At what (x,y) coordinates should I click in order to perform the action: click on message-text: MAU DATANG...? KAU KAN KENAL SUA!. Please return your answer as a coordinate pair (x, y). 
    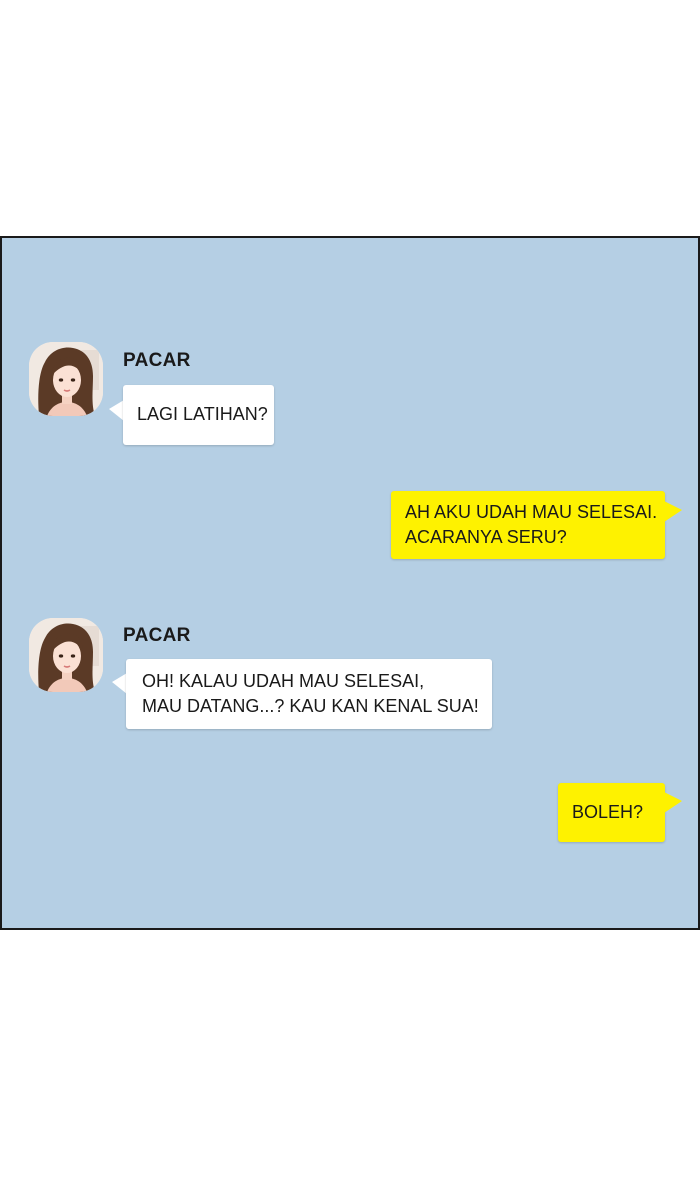
    Looking at the image, I should click on (310, 706).